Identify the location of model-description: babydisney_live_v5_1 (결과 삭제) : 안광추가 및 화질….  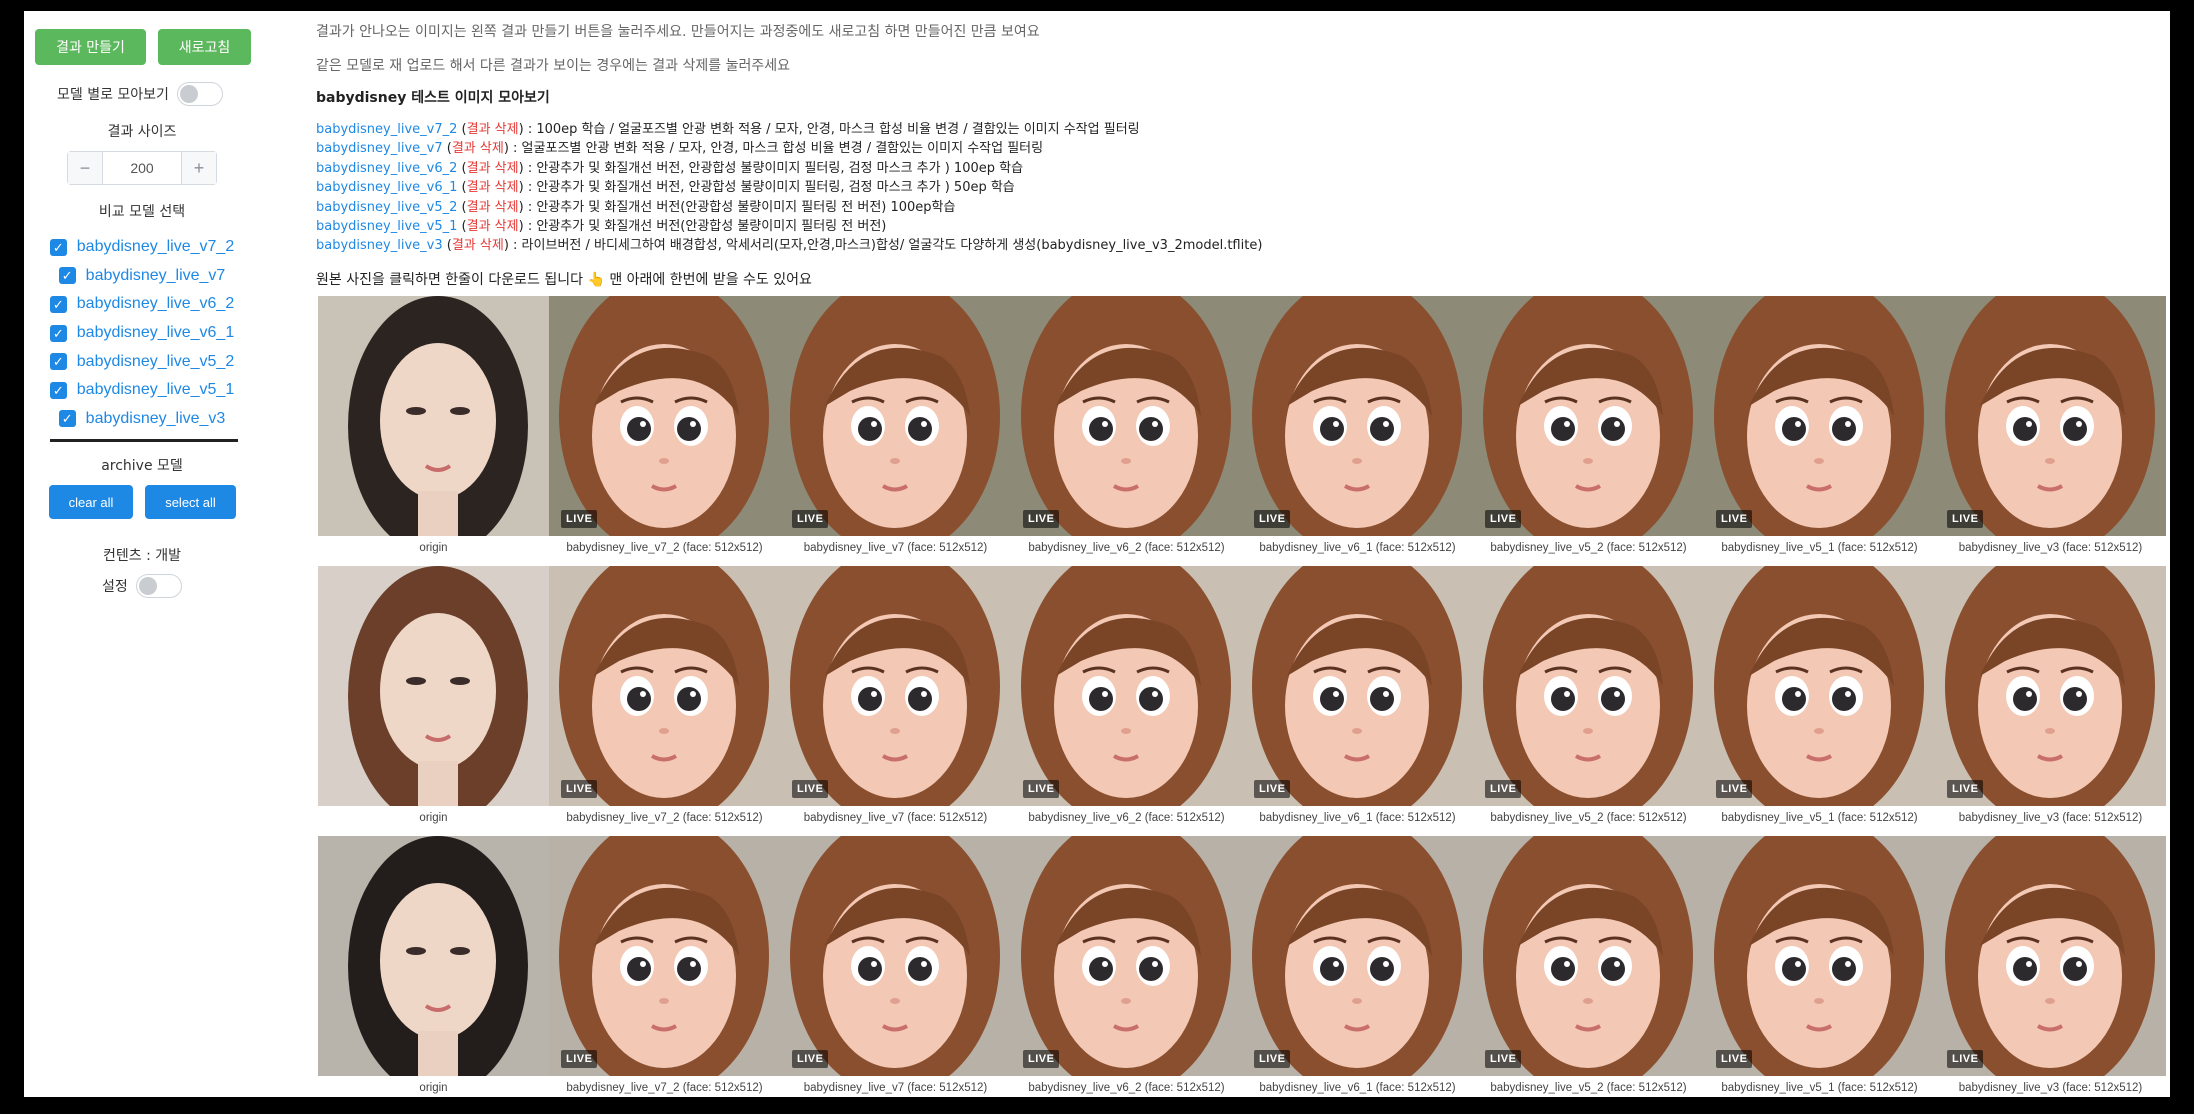
(601, 226).